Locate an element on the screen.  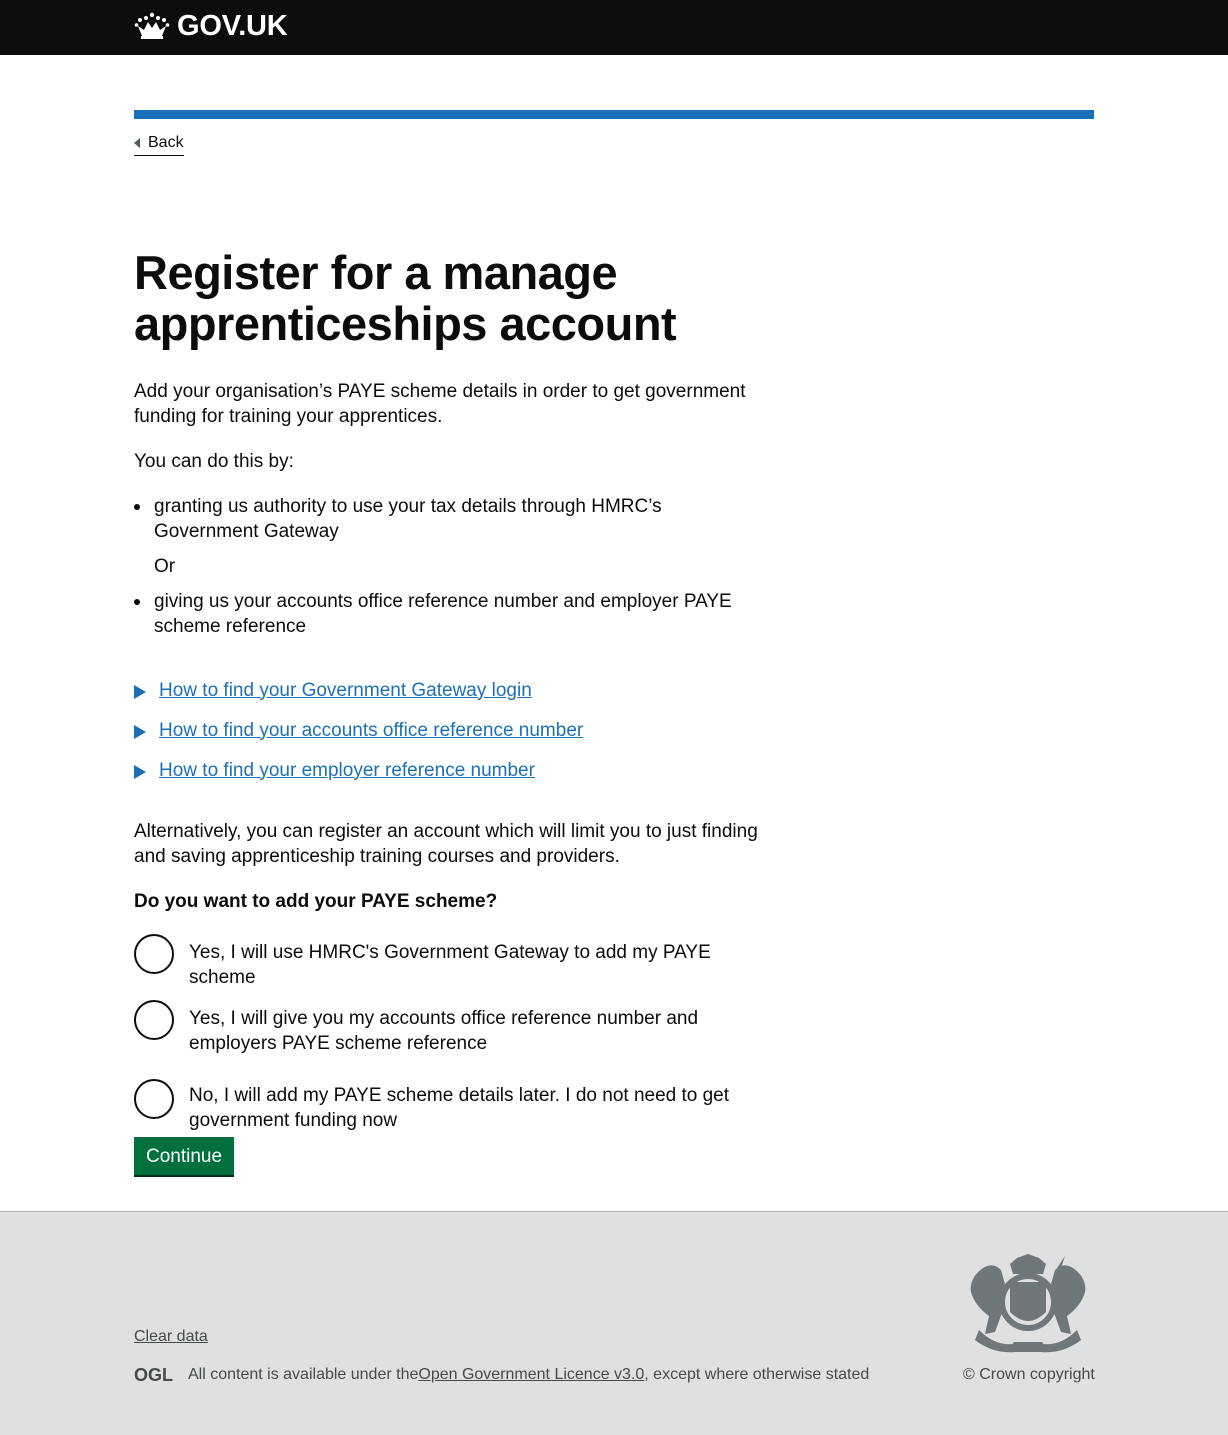
licence-link: Open Government Licence v3.0 is located at coordinates (531, 1374).